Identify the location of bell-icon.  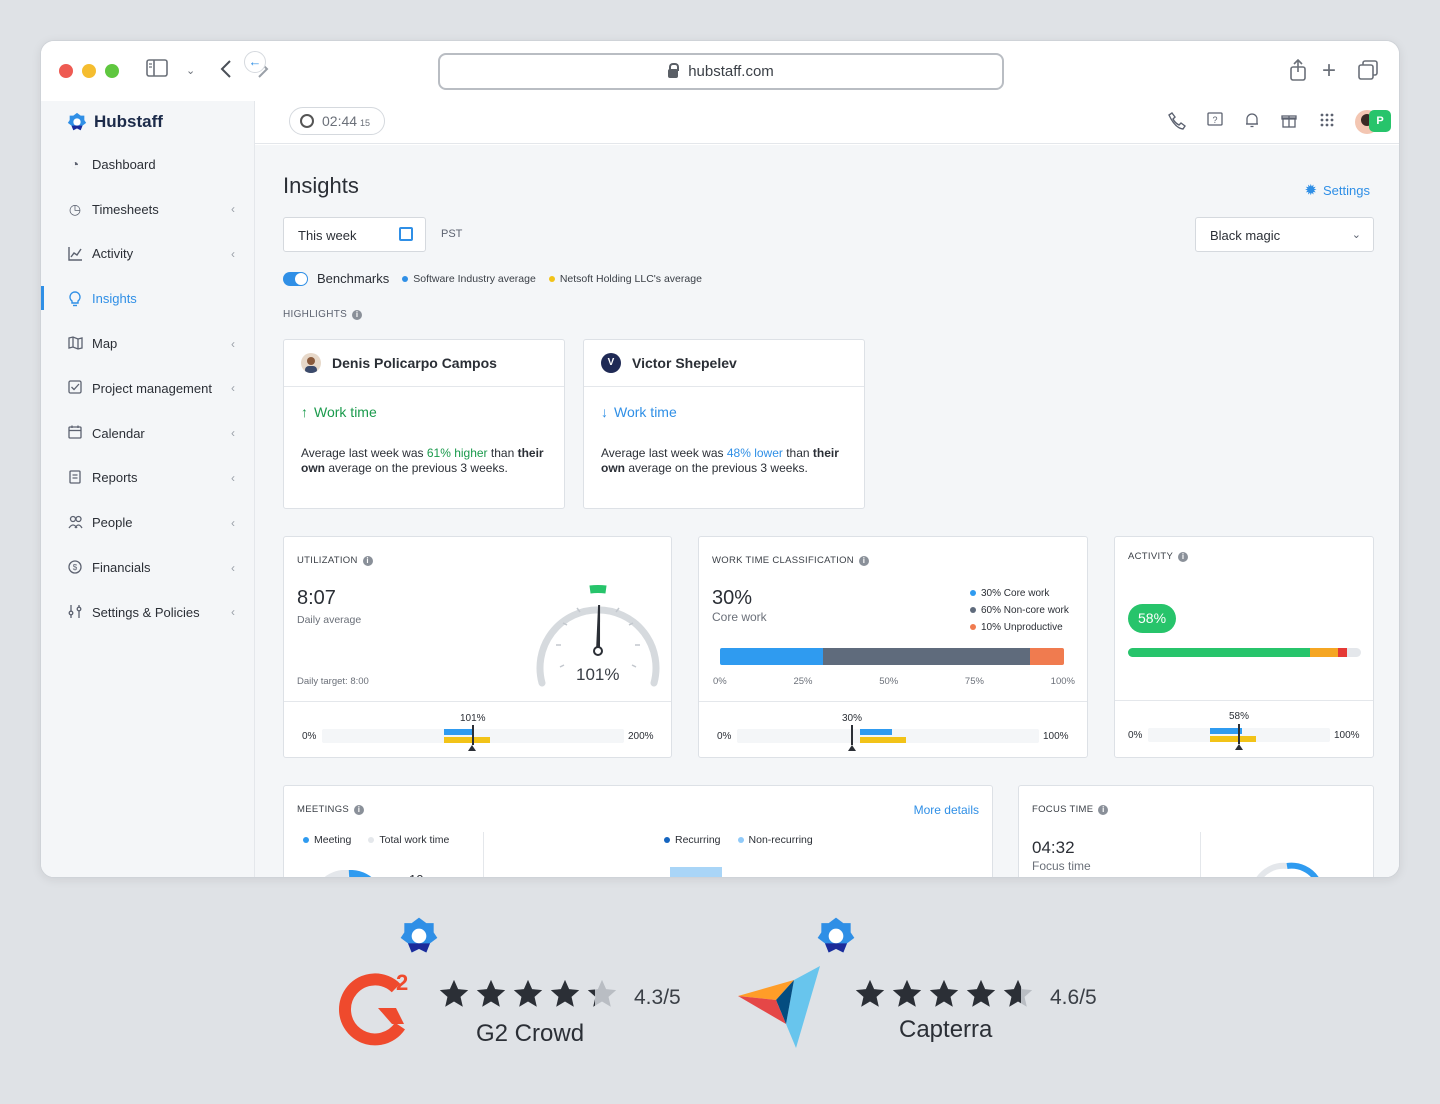
(1252, 122).